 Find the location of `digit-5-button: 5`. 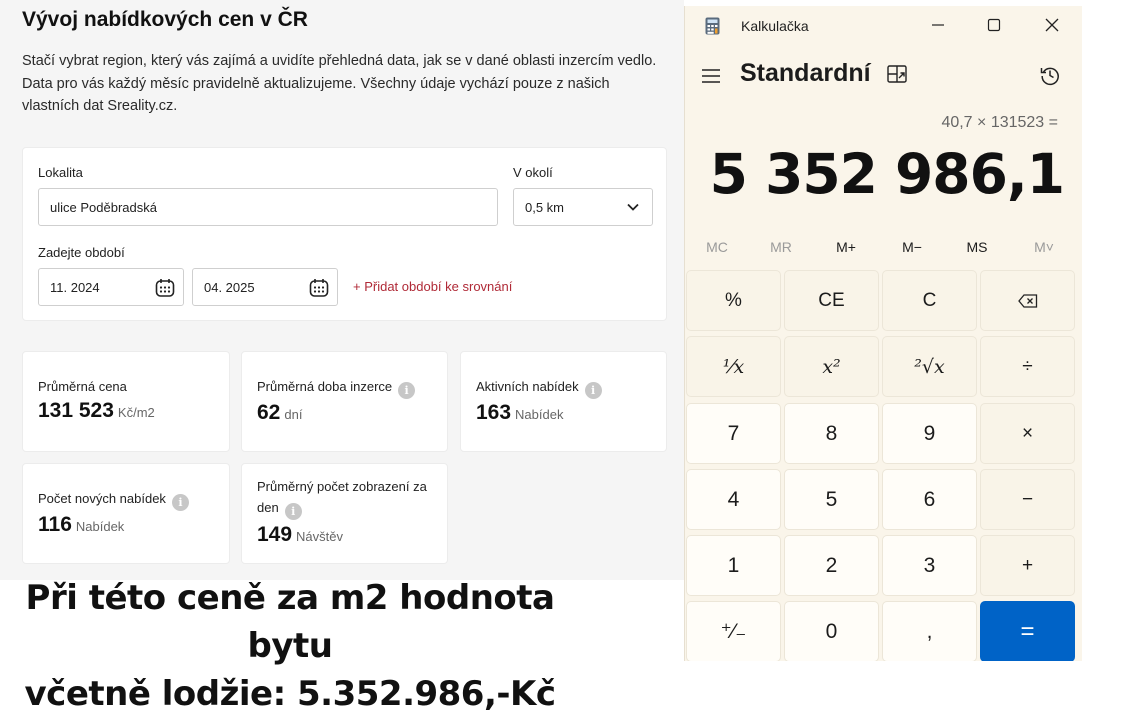

digit-5-button: 5 is located at coordinates (831, 499).